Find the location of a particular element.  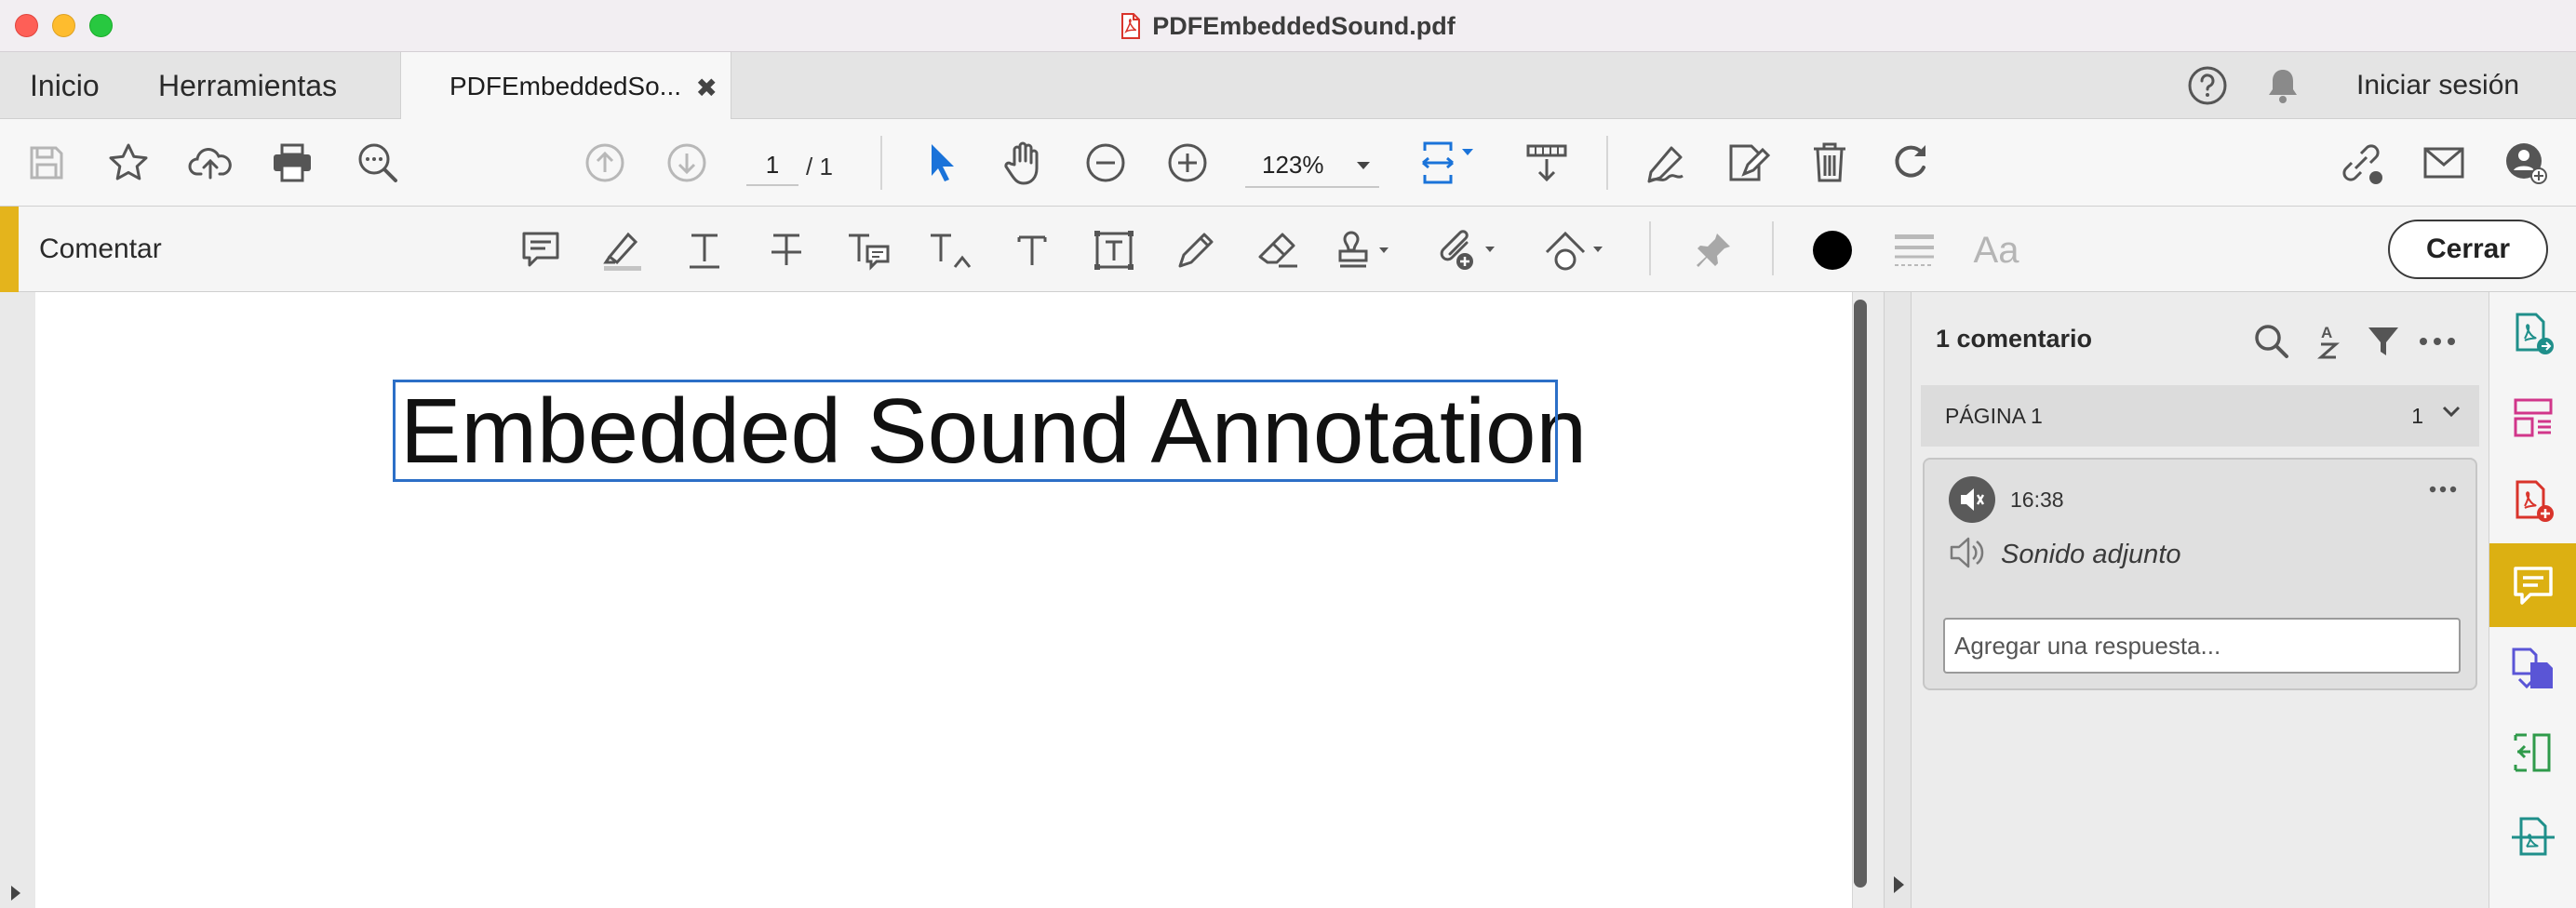

previous-page-icon is located at coordinates (605, 163).